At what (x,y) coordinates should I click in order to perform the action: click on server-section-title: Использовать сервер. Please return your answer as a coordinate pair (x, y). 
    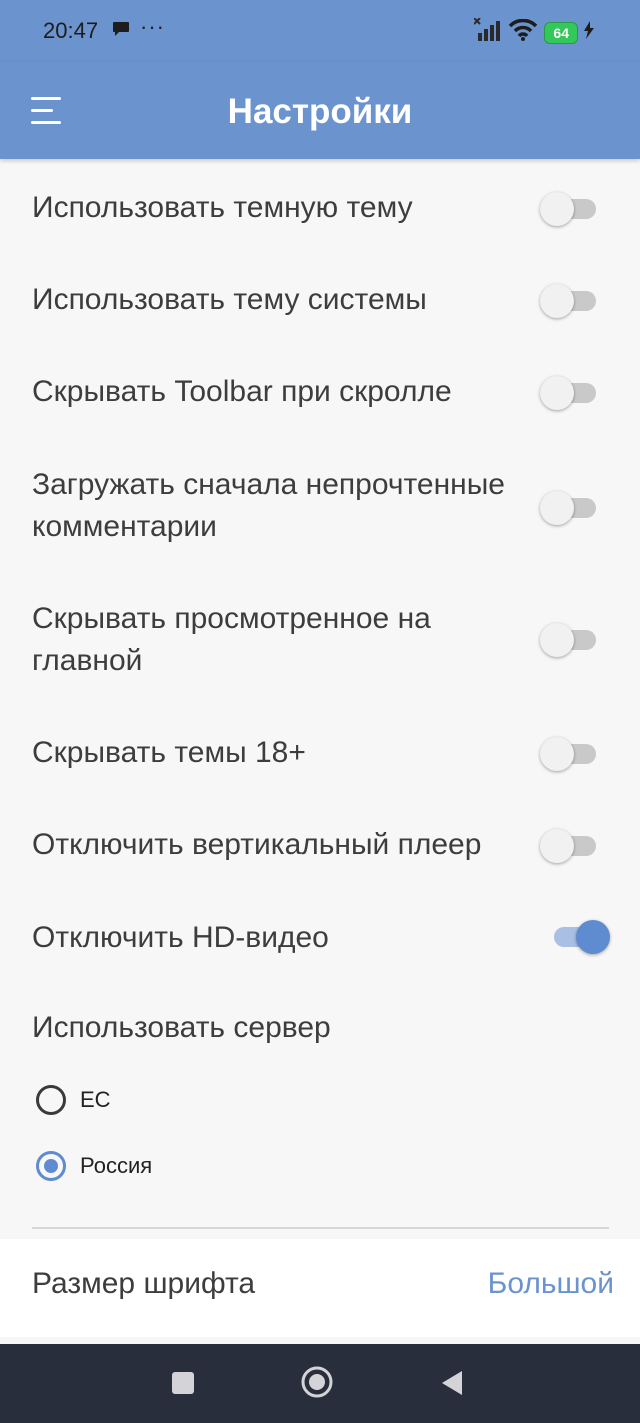
    Looking at the image, I should click on (181, 1027).